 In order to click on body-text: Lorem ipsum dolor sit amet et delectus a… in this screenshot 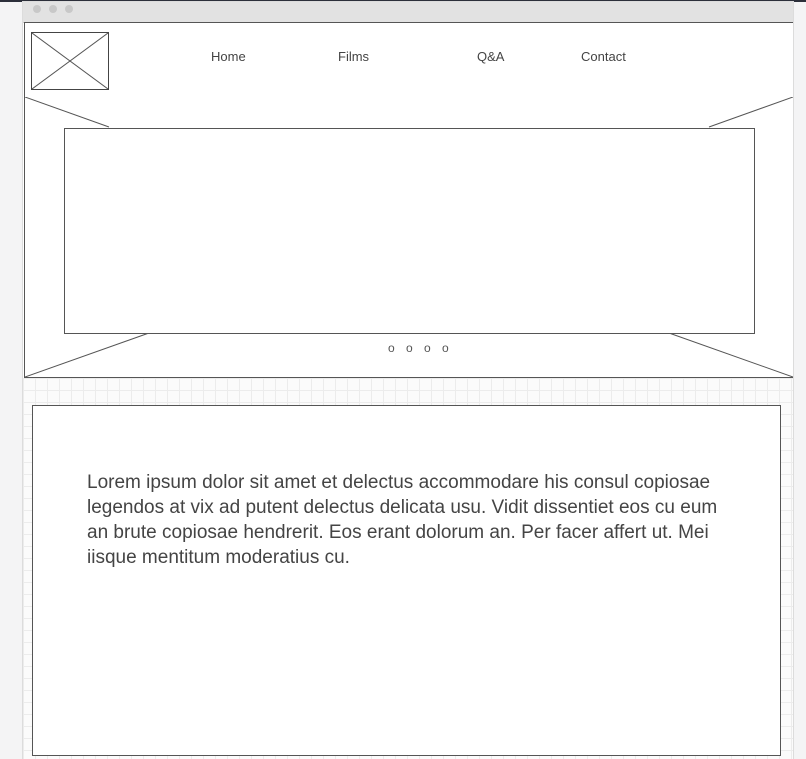, I will do `click(402, 520)`.